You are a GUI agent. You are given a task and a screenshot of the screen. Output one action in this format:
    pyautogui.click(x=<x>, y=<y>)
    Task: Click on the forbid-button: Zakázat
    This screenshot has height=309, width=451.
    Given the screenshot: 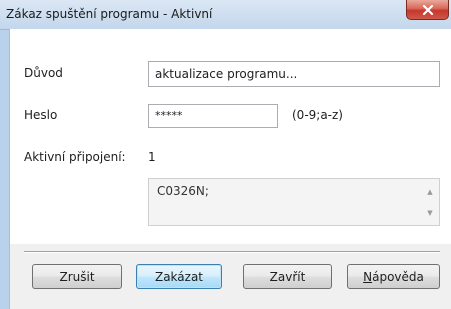 What is the action you would take?
    pyautogui.click(x=179, y=276)
    